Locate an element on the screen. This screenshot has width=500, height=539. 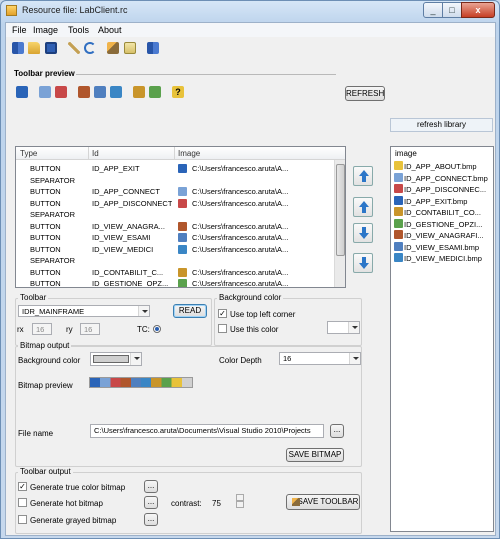
scroll-thumb is located at coordinates (340, 210).